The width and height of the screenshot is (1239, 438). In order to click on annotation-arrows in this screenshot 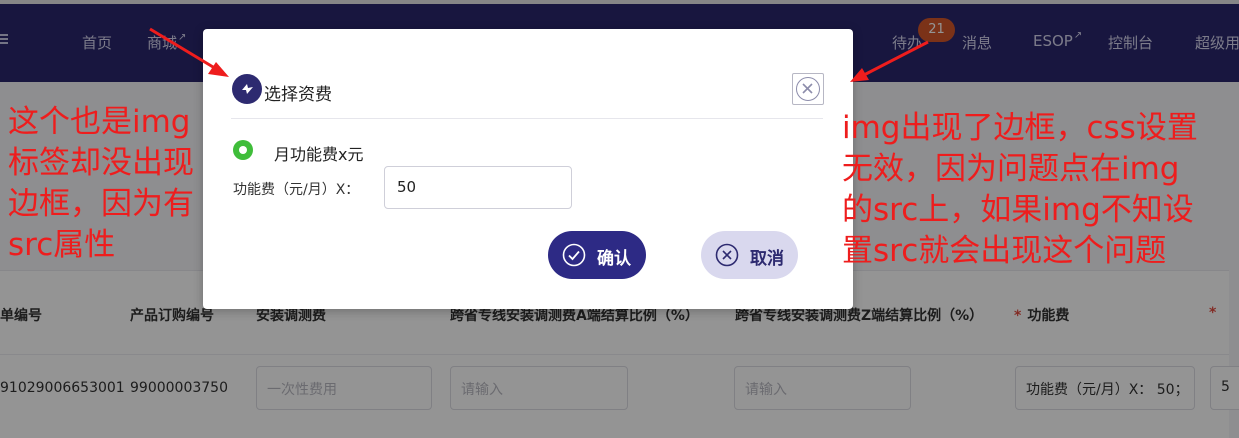, I will do `click(539, 54)`.